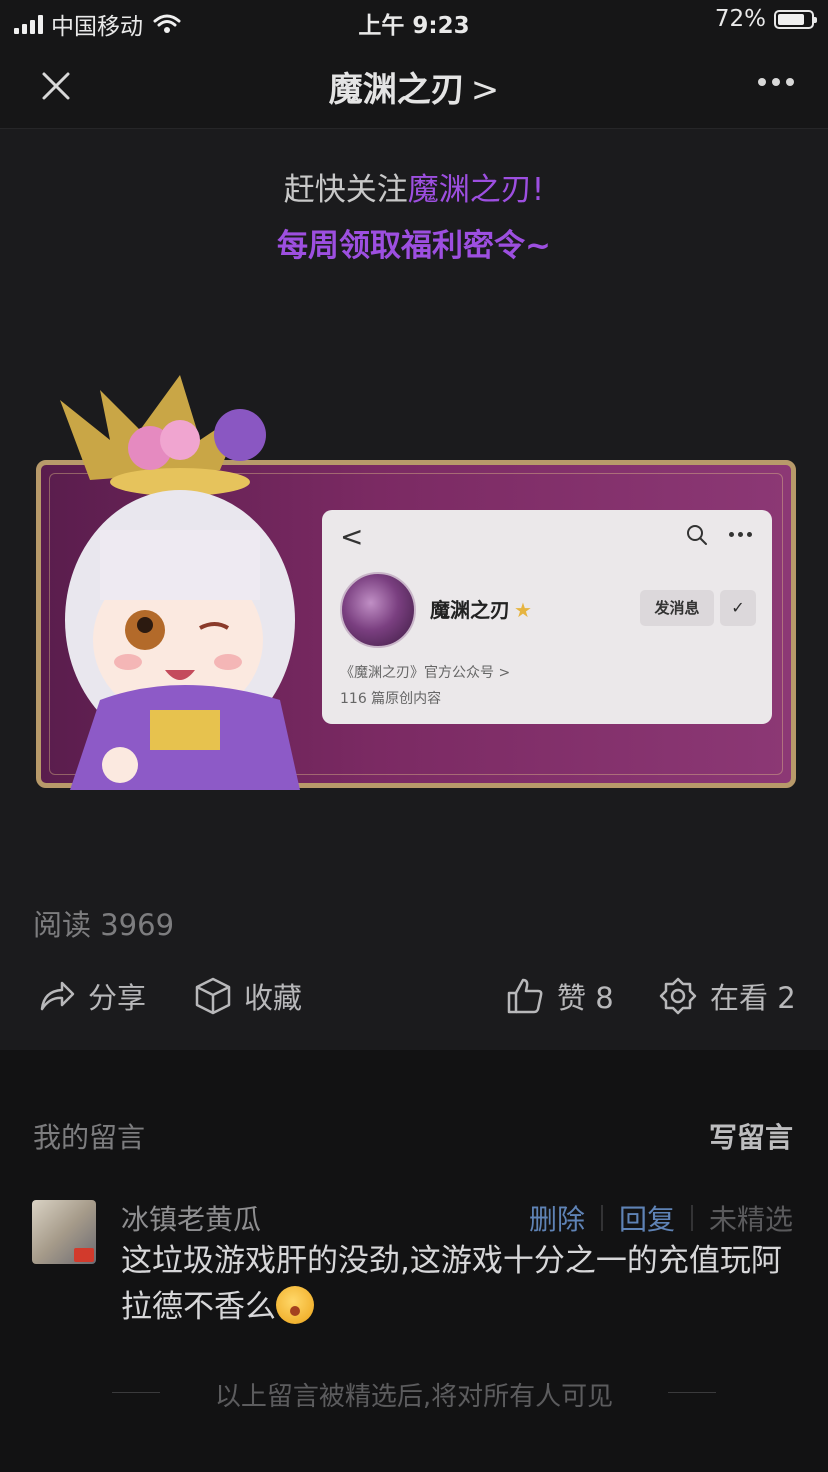  Describe the element at coordinates (557, 1218) in the screenshot. I see `delete-button: 删除` at that location.